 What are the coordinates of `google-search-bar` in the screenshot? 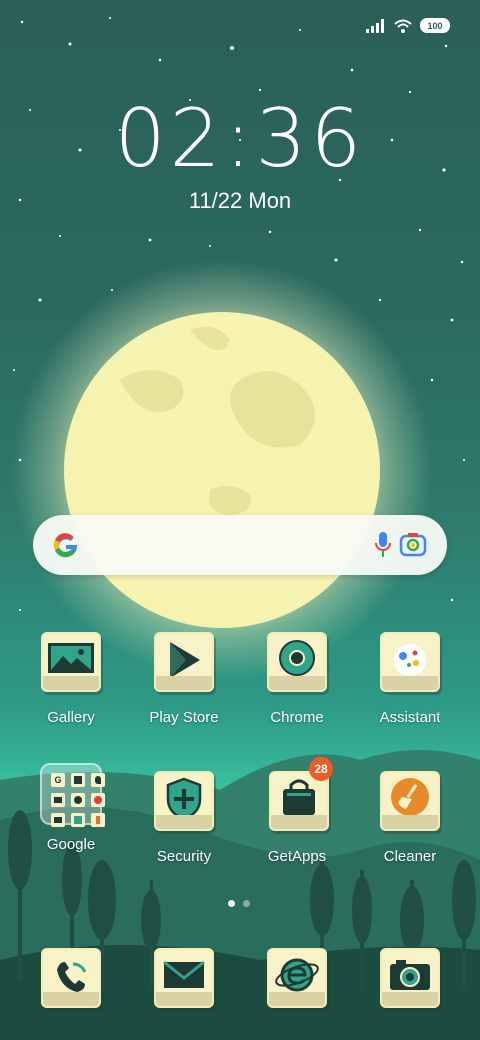 It's located at (240, 545).